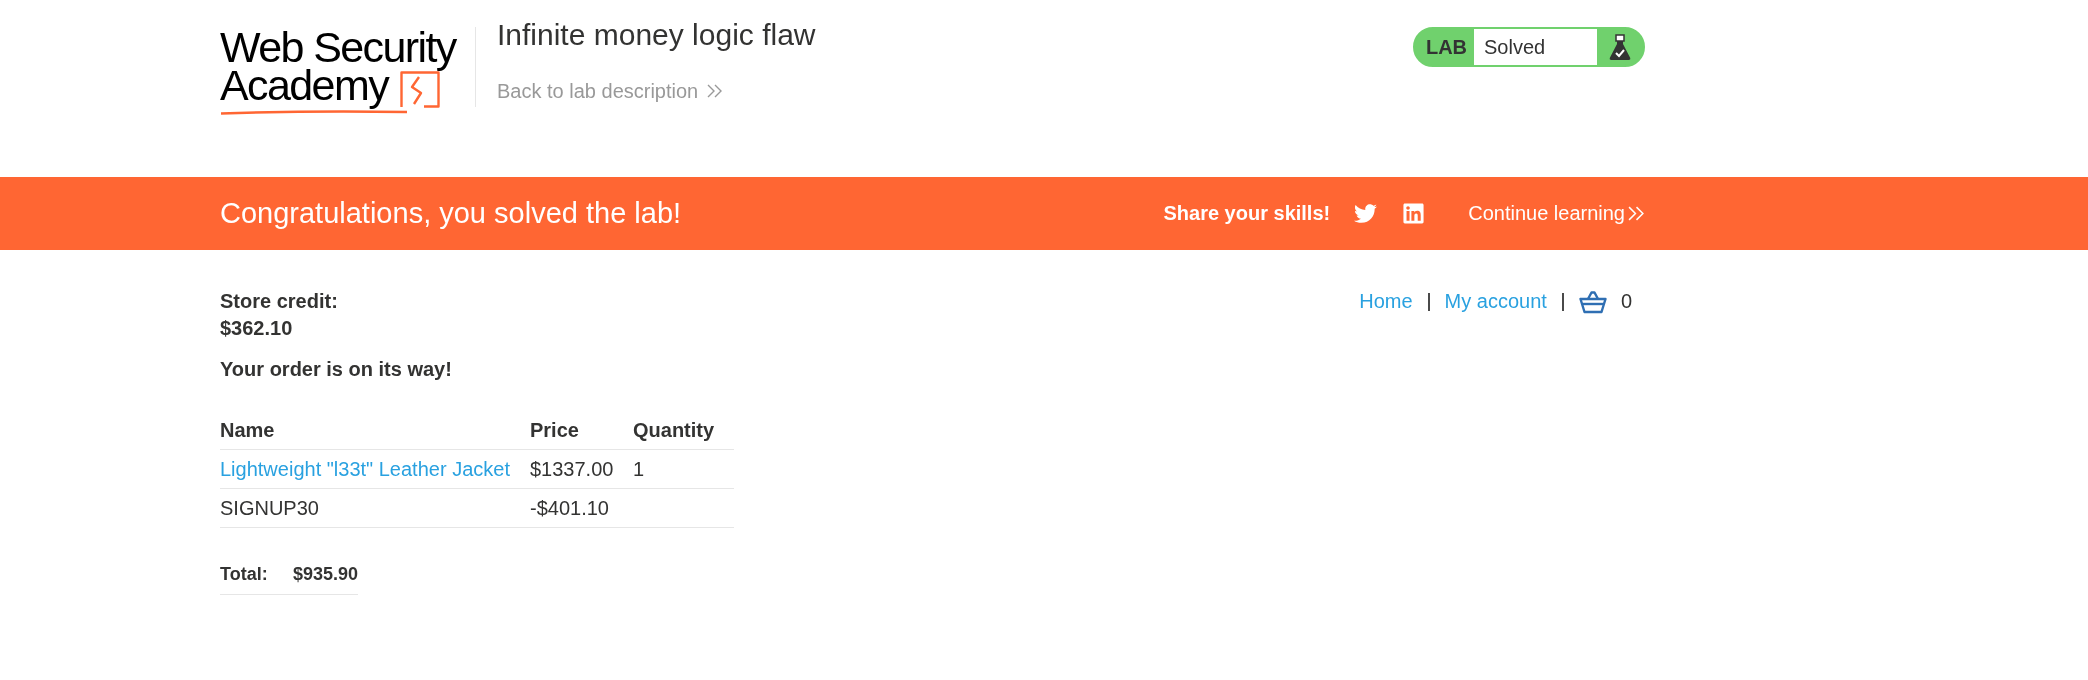  What do you see at coordinates (1386, 301) in the screenshot?
I see `nav-link: Home` at bounding box center [1386, 301].